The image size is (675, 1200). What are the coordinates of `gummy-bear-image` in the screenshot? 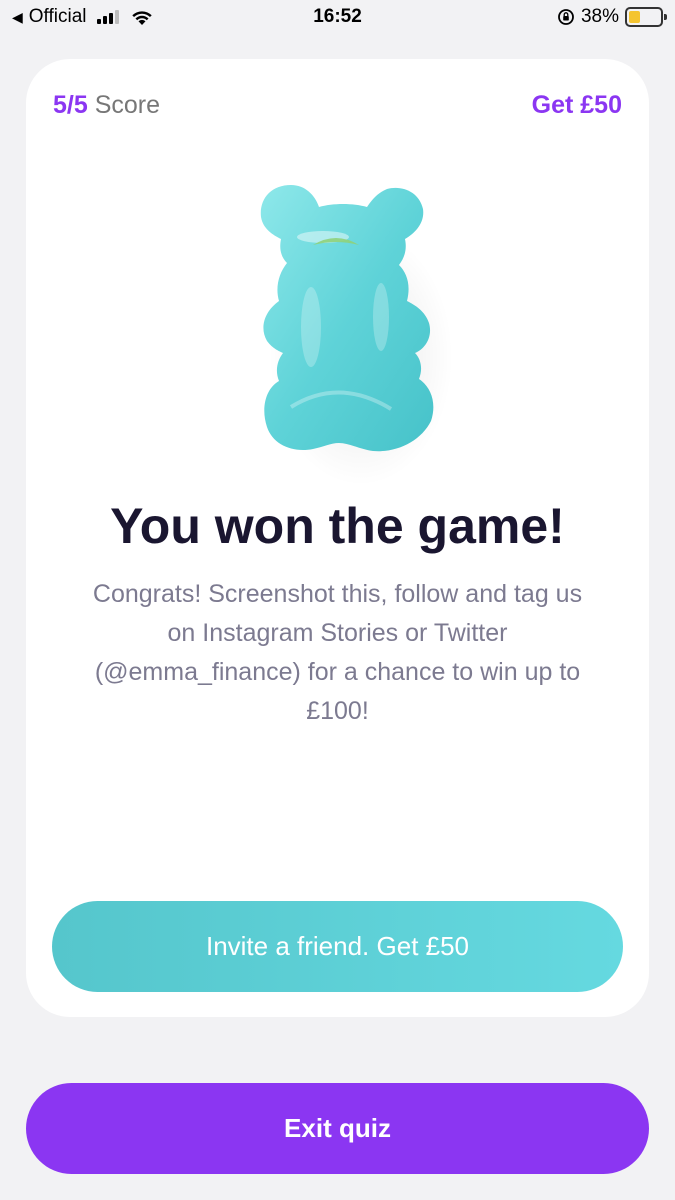 It's located at (341, 337).